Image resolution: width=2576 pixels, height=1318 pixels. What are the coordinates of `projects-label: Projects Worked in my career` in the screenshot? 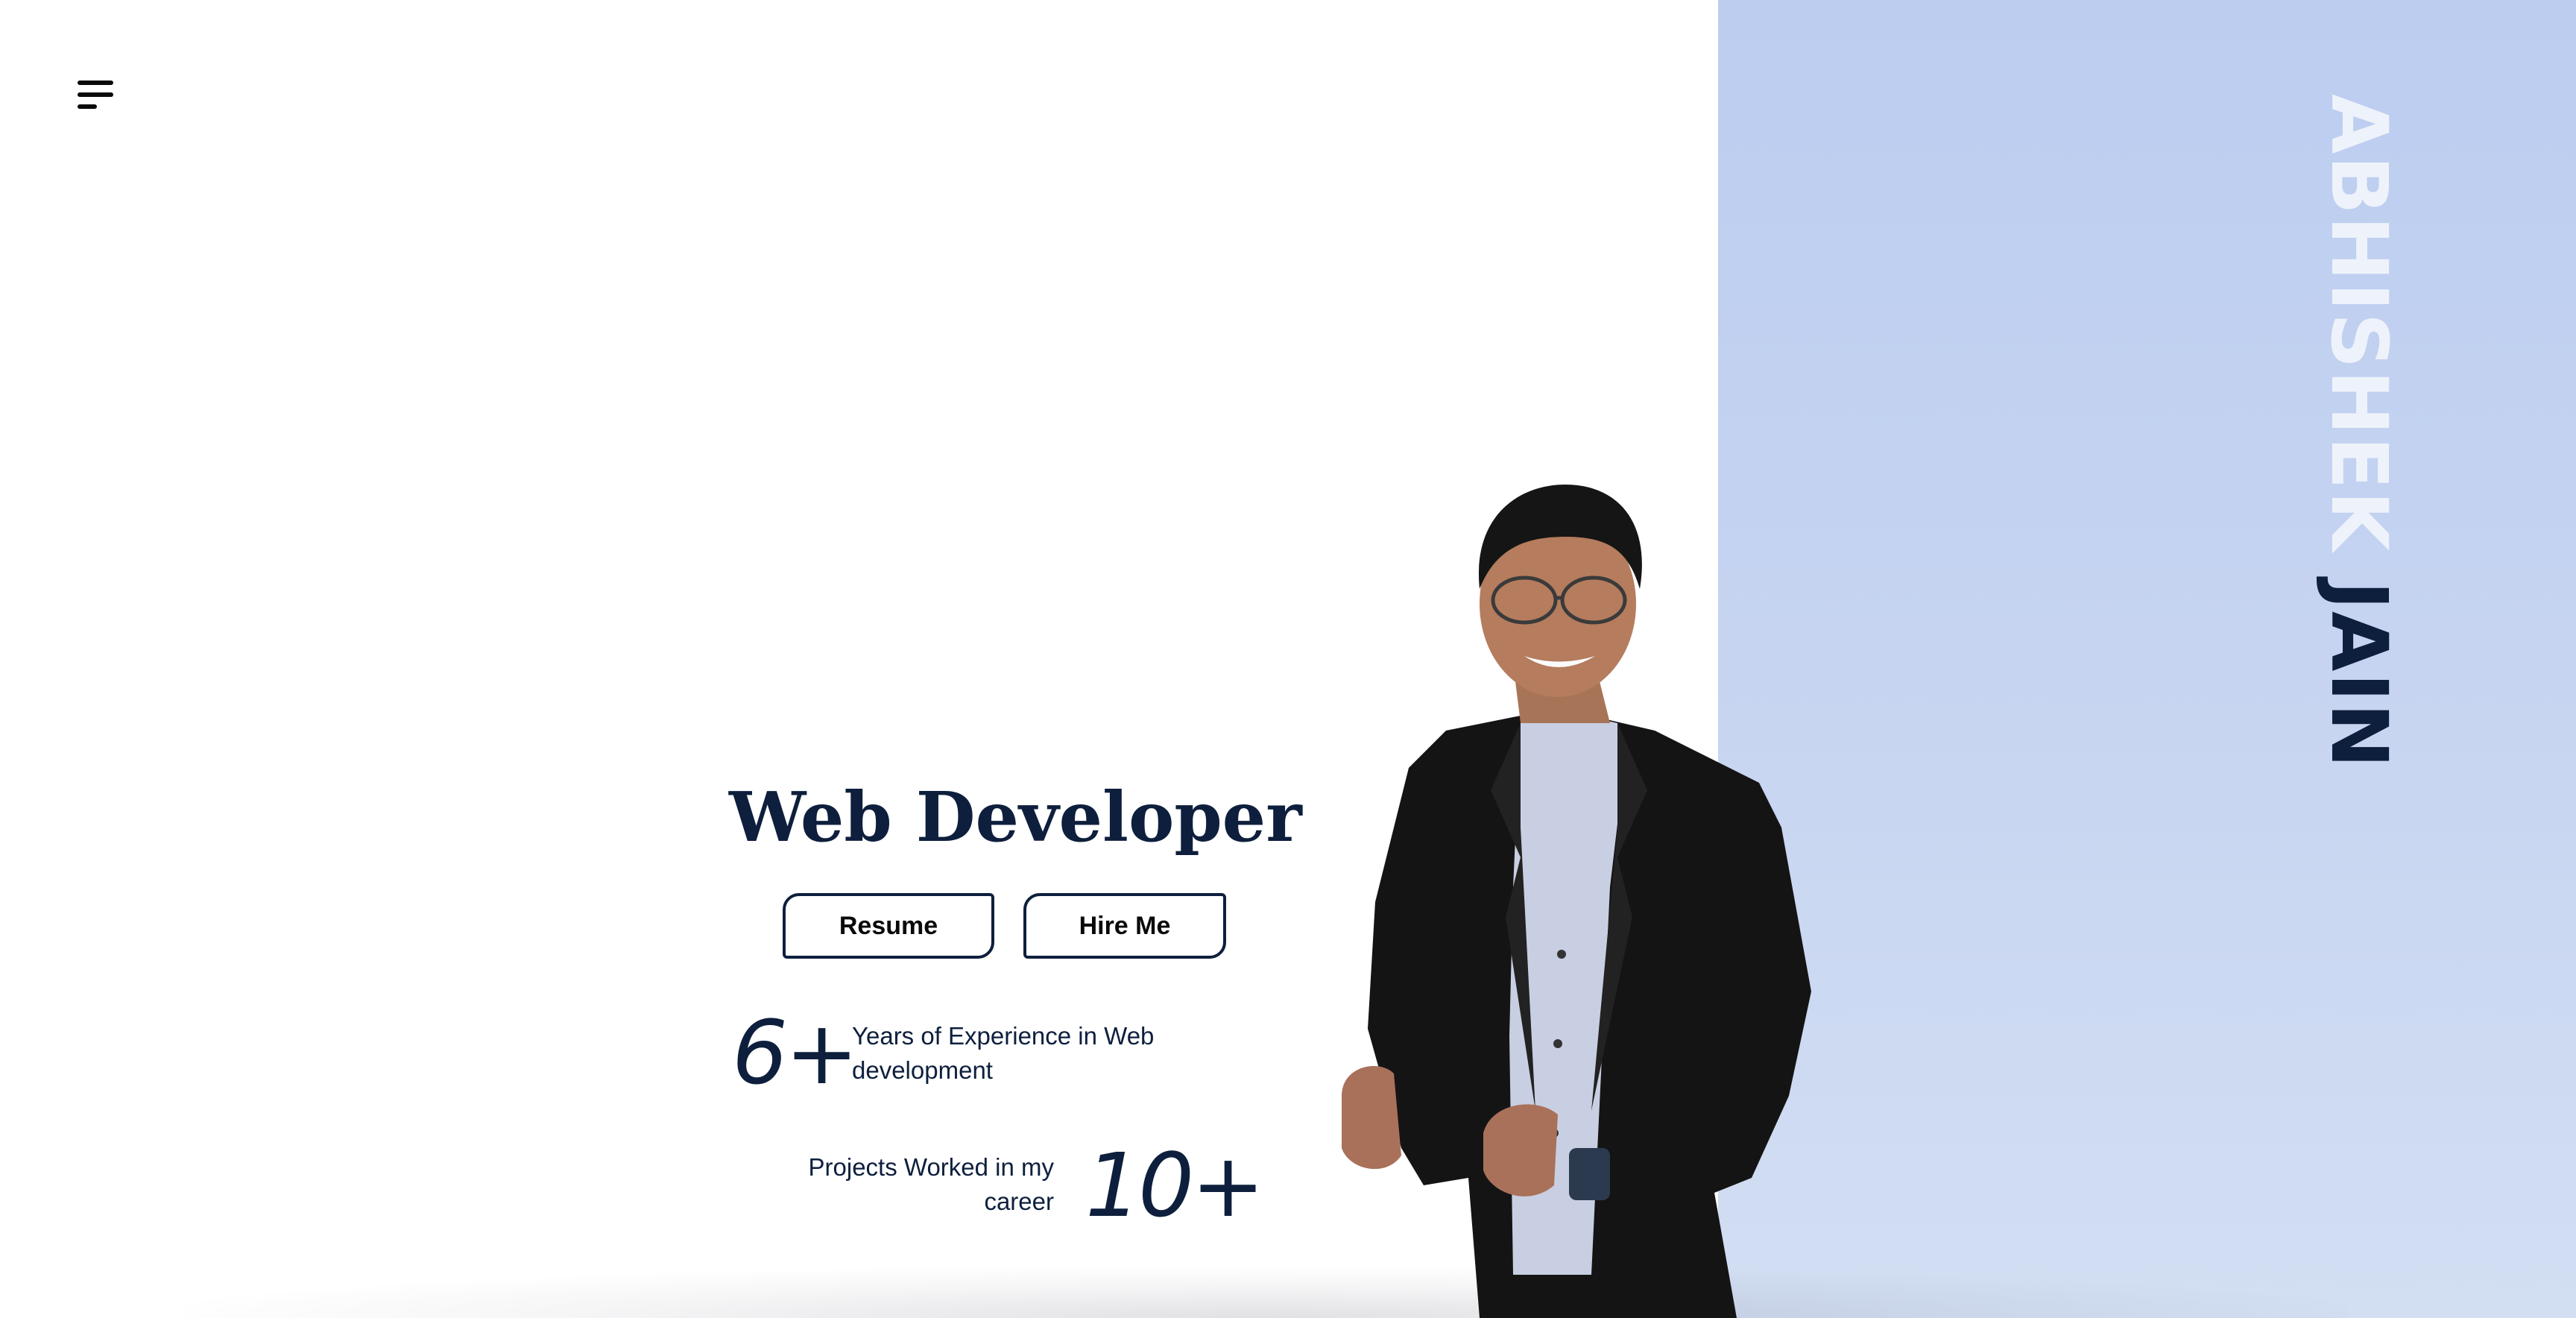 It's located at (931, 1184).